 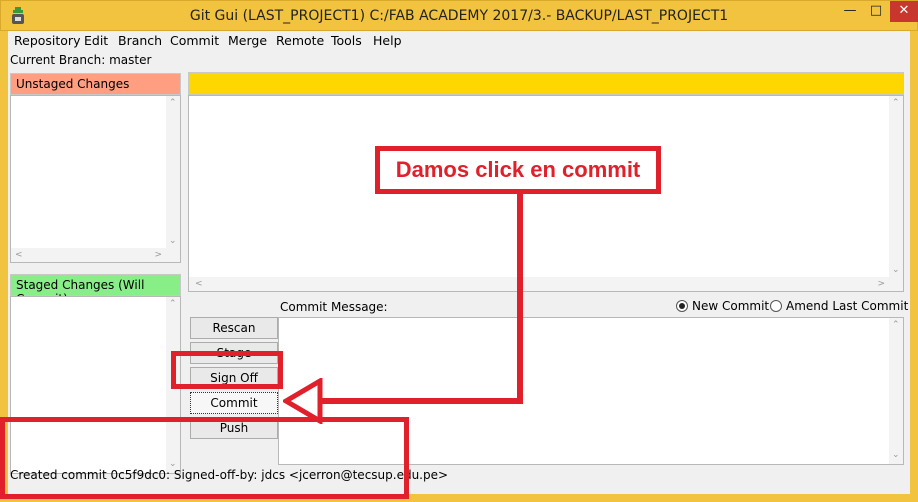 I want to click on amend-last-commit-label: Amend Last Commit, so click(x=847, y=306).